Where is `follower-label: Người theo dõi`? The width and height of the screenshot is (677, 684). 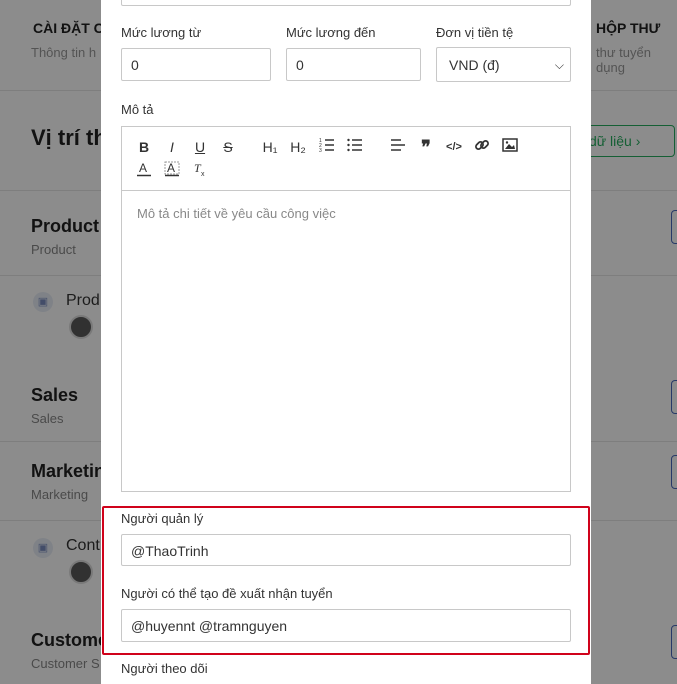
follower-label: Người theo dõi is located at coordinates (164, 668).